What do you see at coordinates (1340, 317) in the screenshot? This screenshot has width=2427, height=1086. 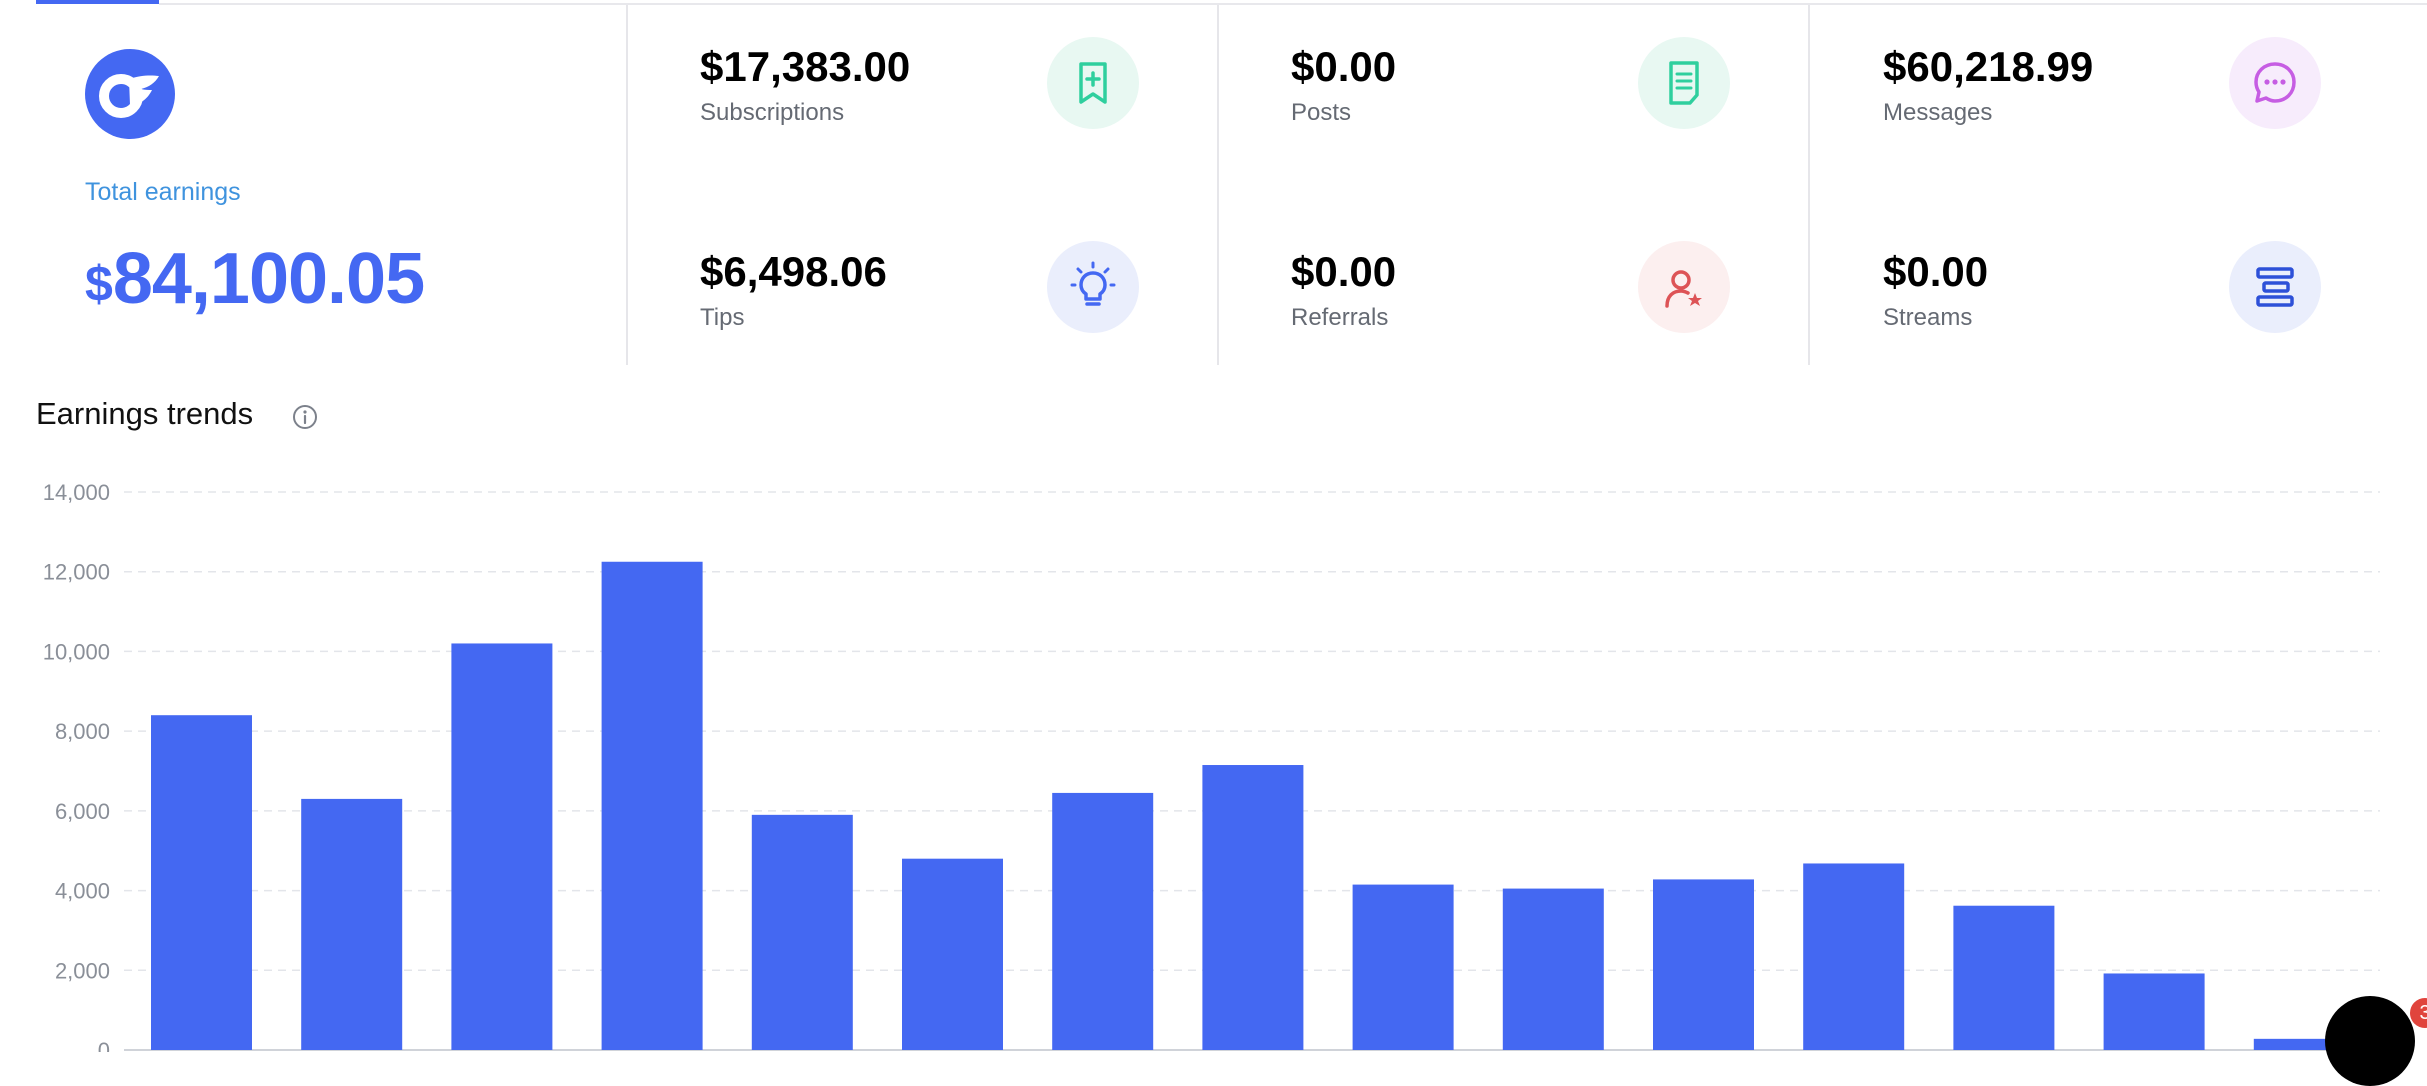 I see `referrals-label: Referrals` at bounding box center [1340, 317].